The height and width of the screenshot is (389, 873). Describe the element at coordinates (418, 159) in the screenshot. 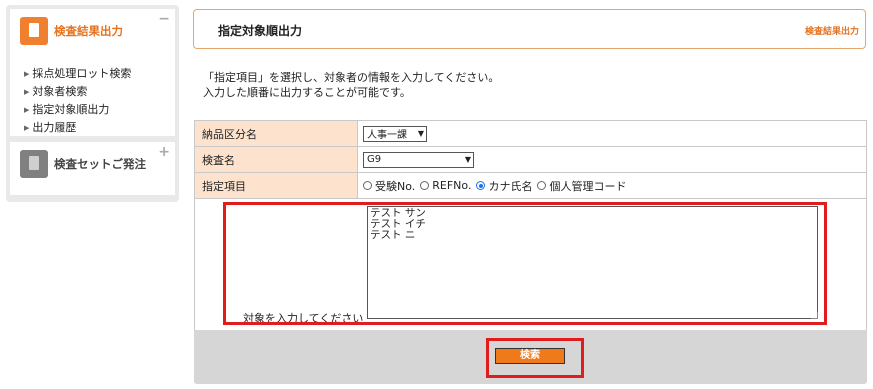

I see `exam-select: G9 ▼` at that location.